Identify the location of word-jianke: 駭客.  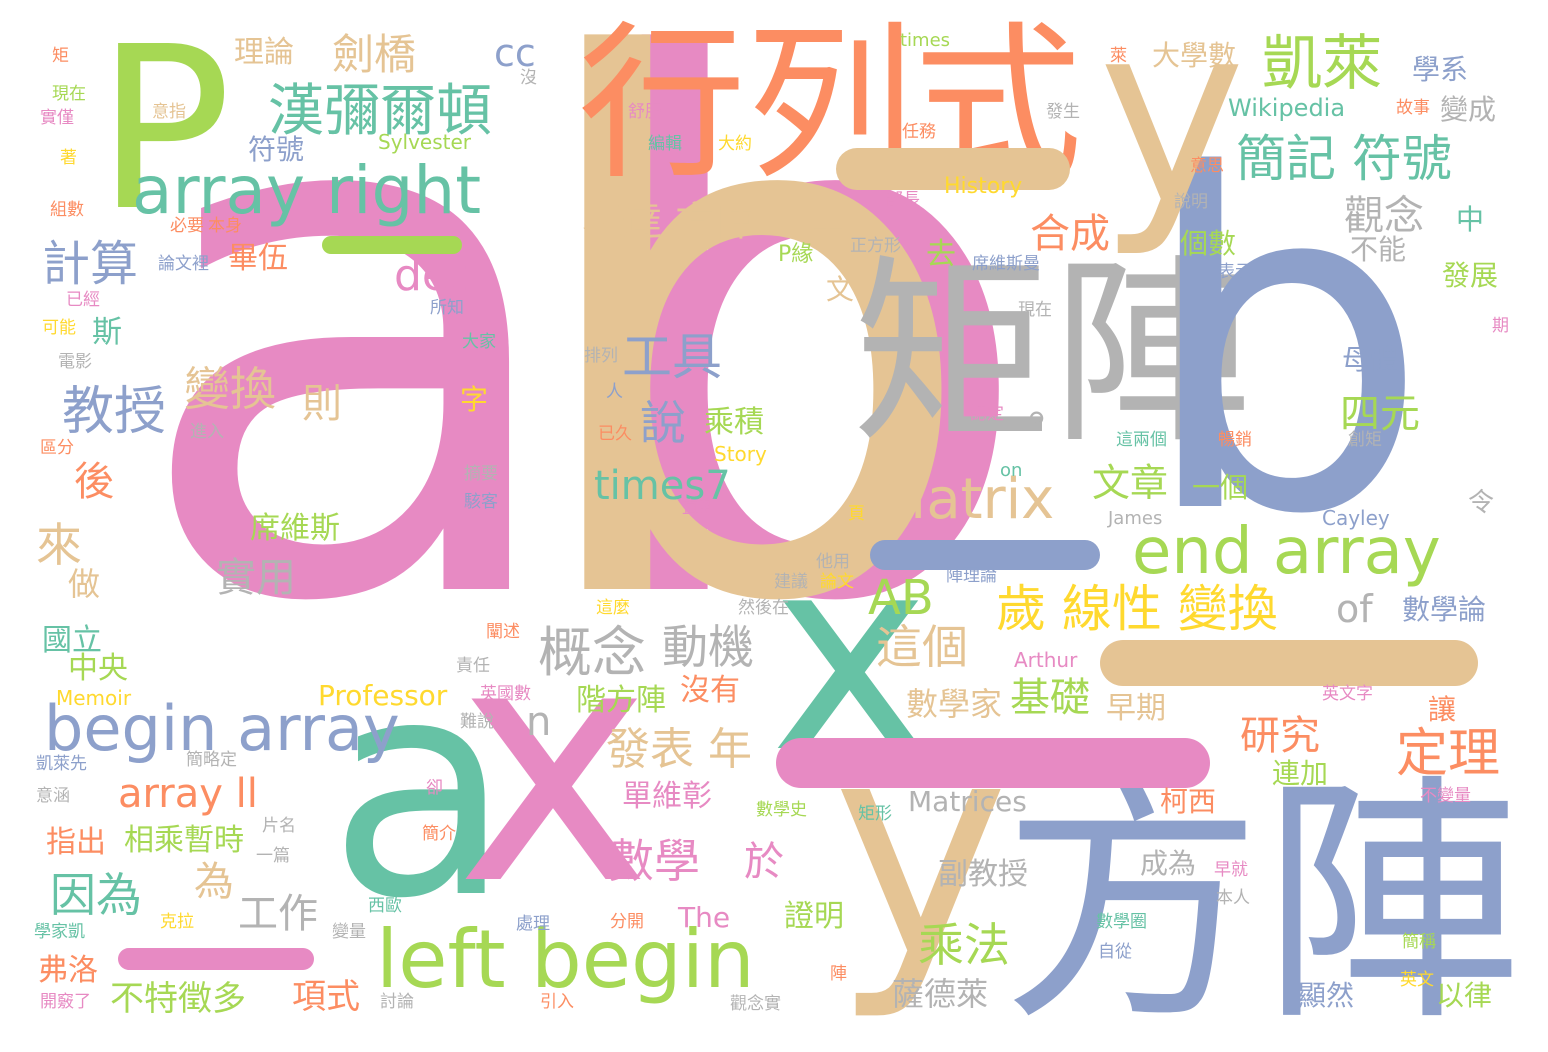
(481, 502).